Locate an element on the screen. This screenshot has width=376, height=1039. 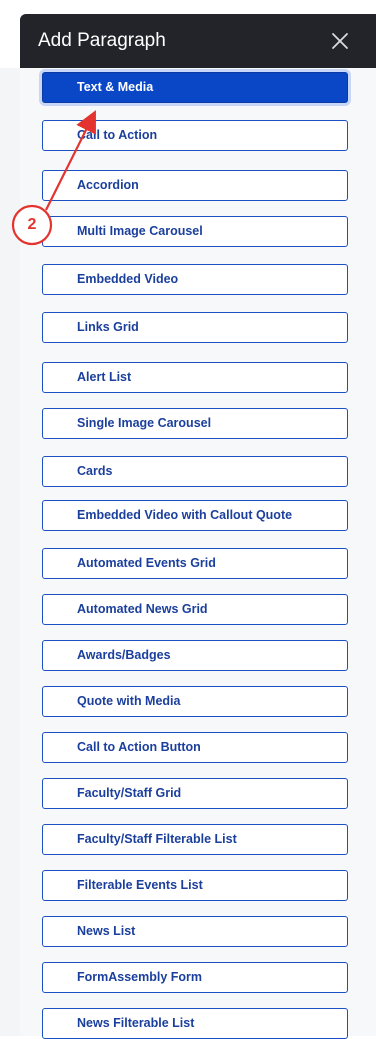
paragraph-type-button-embedded-video-with-callout-quote: Embedded Video with Callout Quote is located at coordinates (195, 515).